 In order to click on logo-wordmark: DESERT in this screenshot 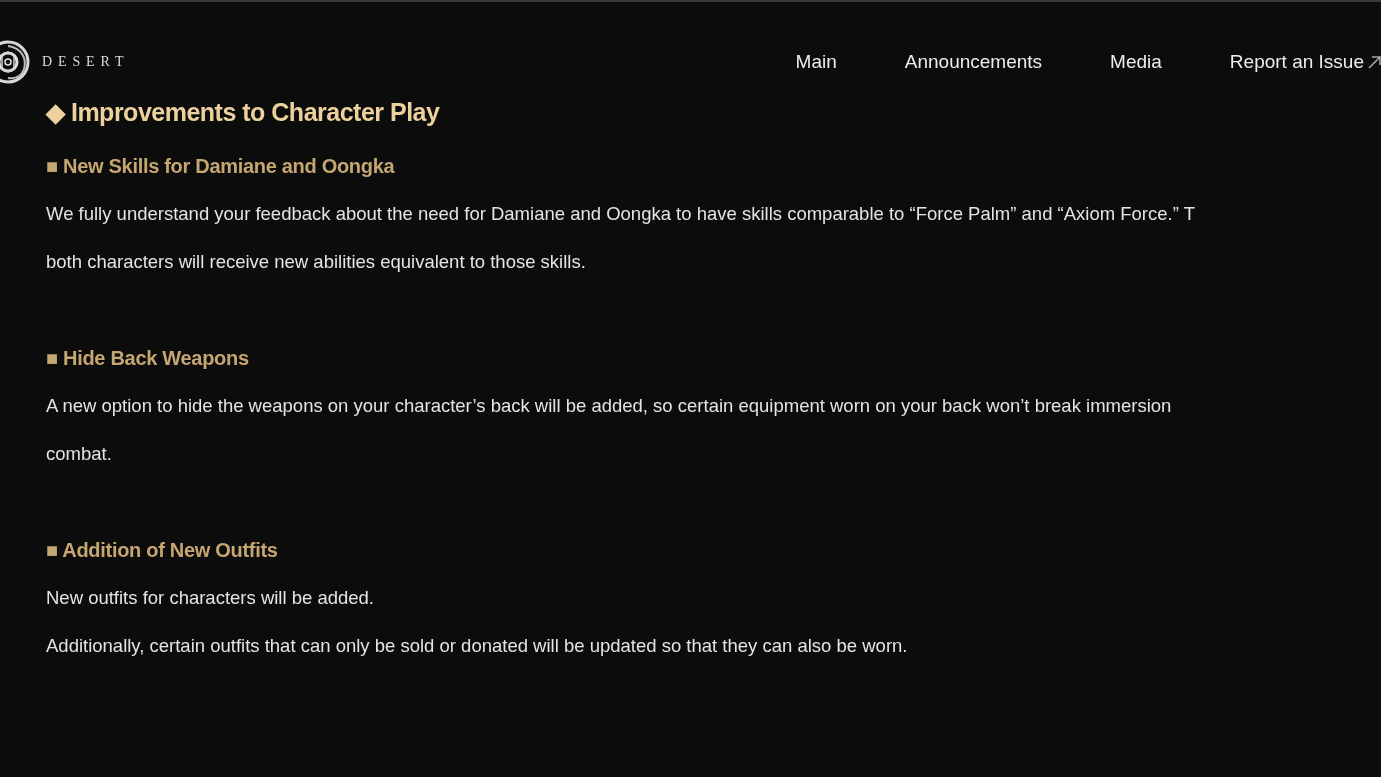, I will do `click(86, 62)`.